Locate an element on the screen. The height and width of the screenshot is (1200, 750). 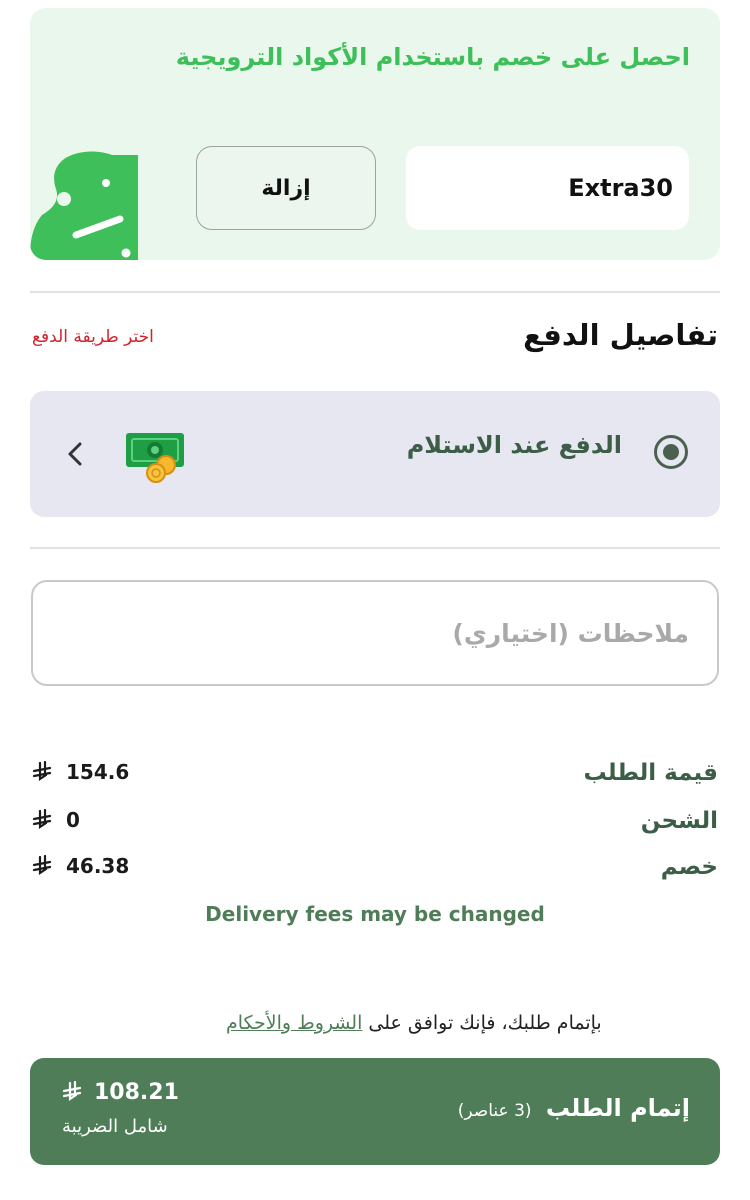
summary-row-discount: خصم 46.38 is located at coordinates (375, 874).